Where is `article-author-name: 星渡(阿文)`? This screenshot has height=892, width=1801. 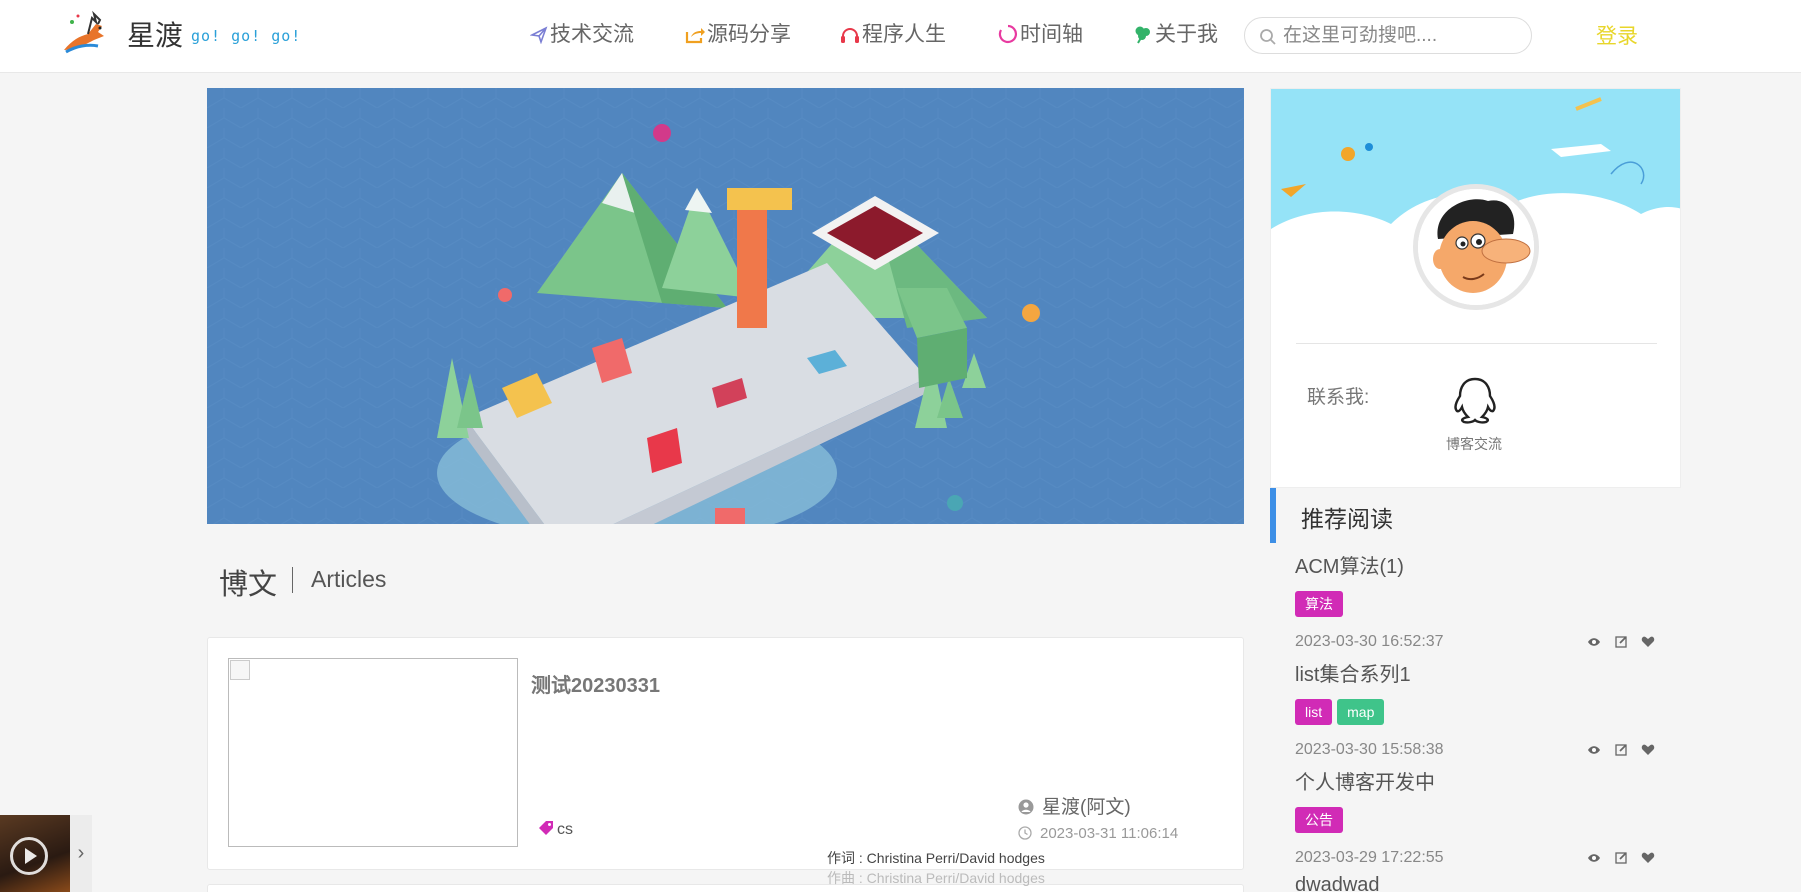 article-author-name: 星渡(阿文) is located at coordinates (1086, 807).